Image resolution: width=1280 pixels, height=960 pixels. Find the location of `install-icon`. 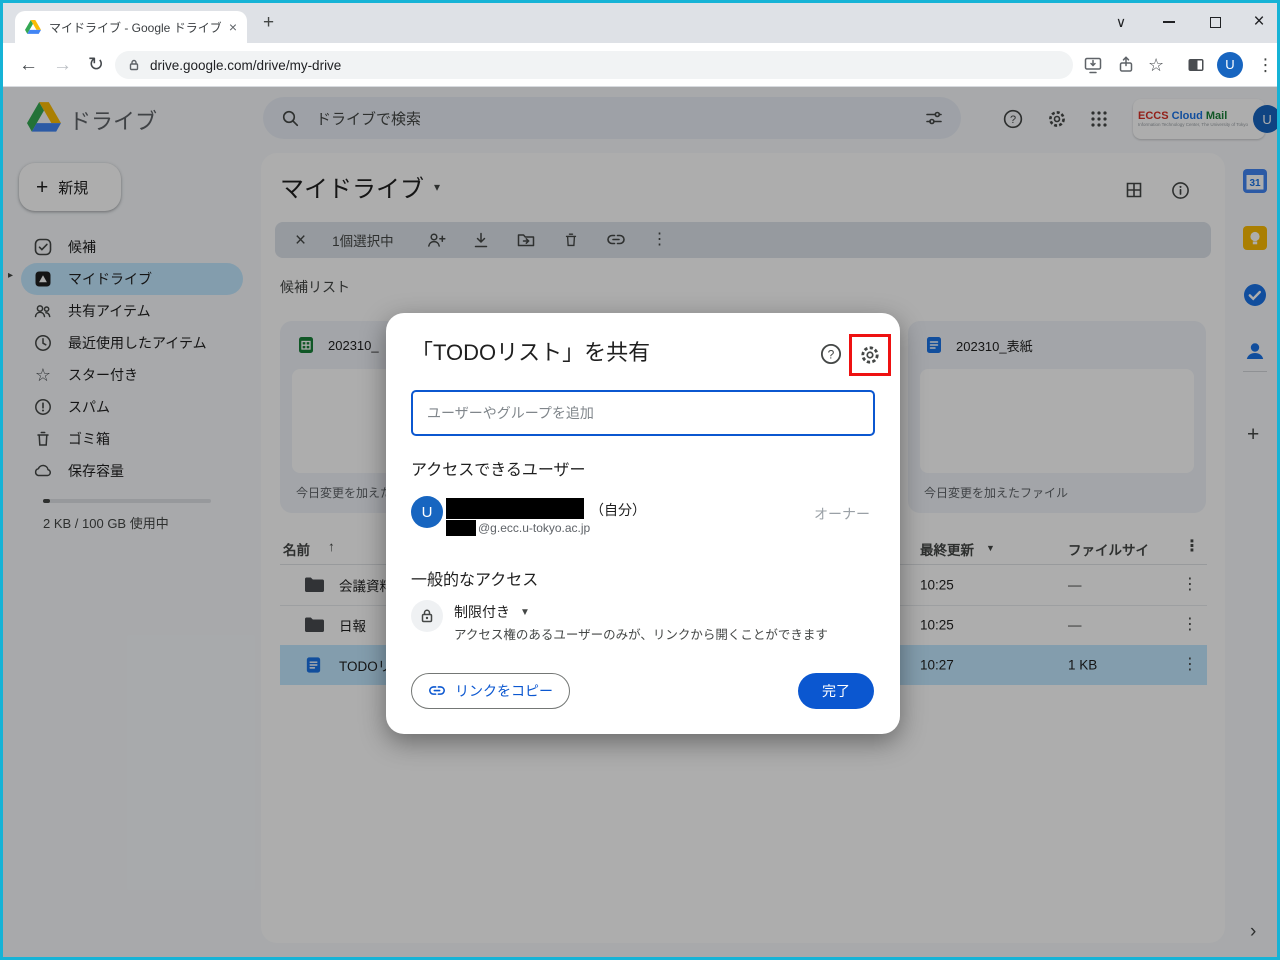

install-icon is located at coordinates (1093, 65).